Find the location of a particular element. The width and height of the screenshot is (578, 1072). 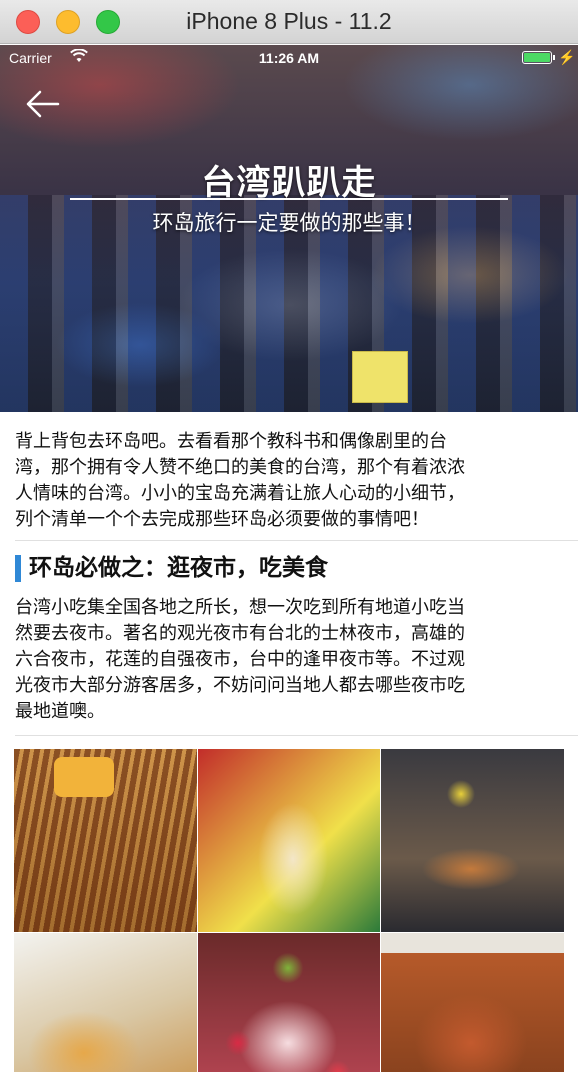

status-bar: Carrier 11:26 AM ⚡ is located at coordinates (289, 57).